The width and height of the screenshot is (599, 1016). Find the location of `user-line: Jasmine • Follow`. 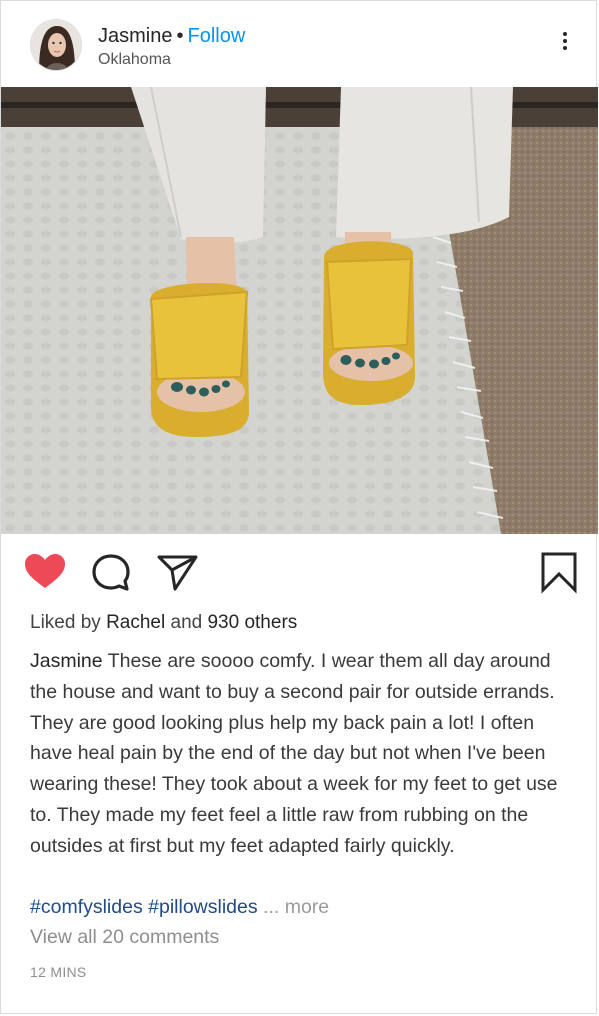

user-line: Jasmine • Follow is located at coordinates (171, 36).